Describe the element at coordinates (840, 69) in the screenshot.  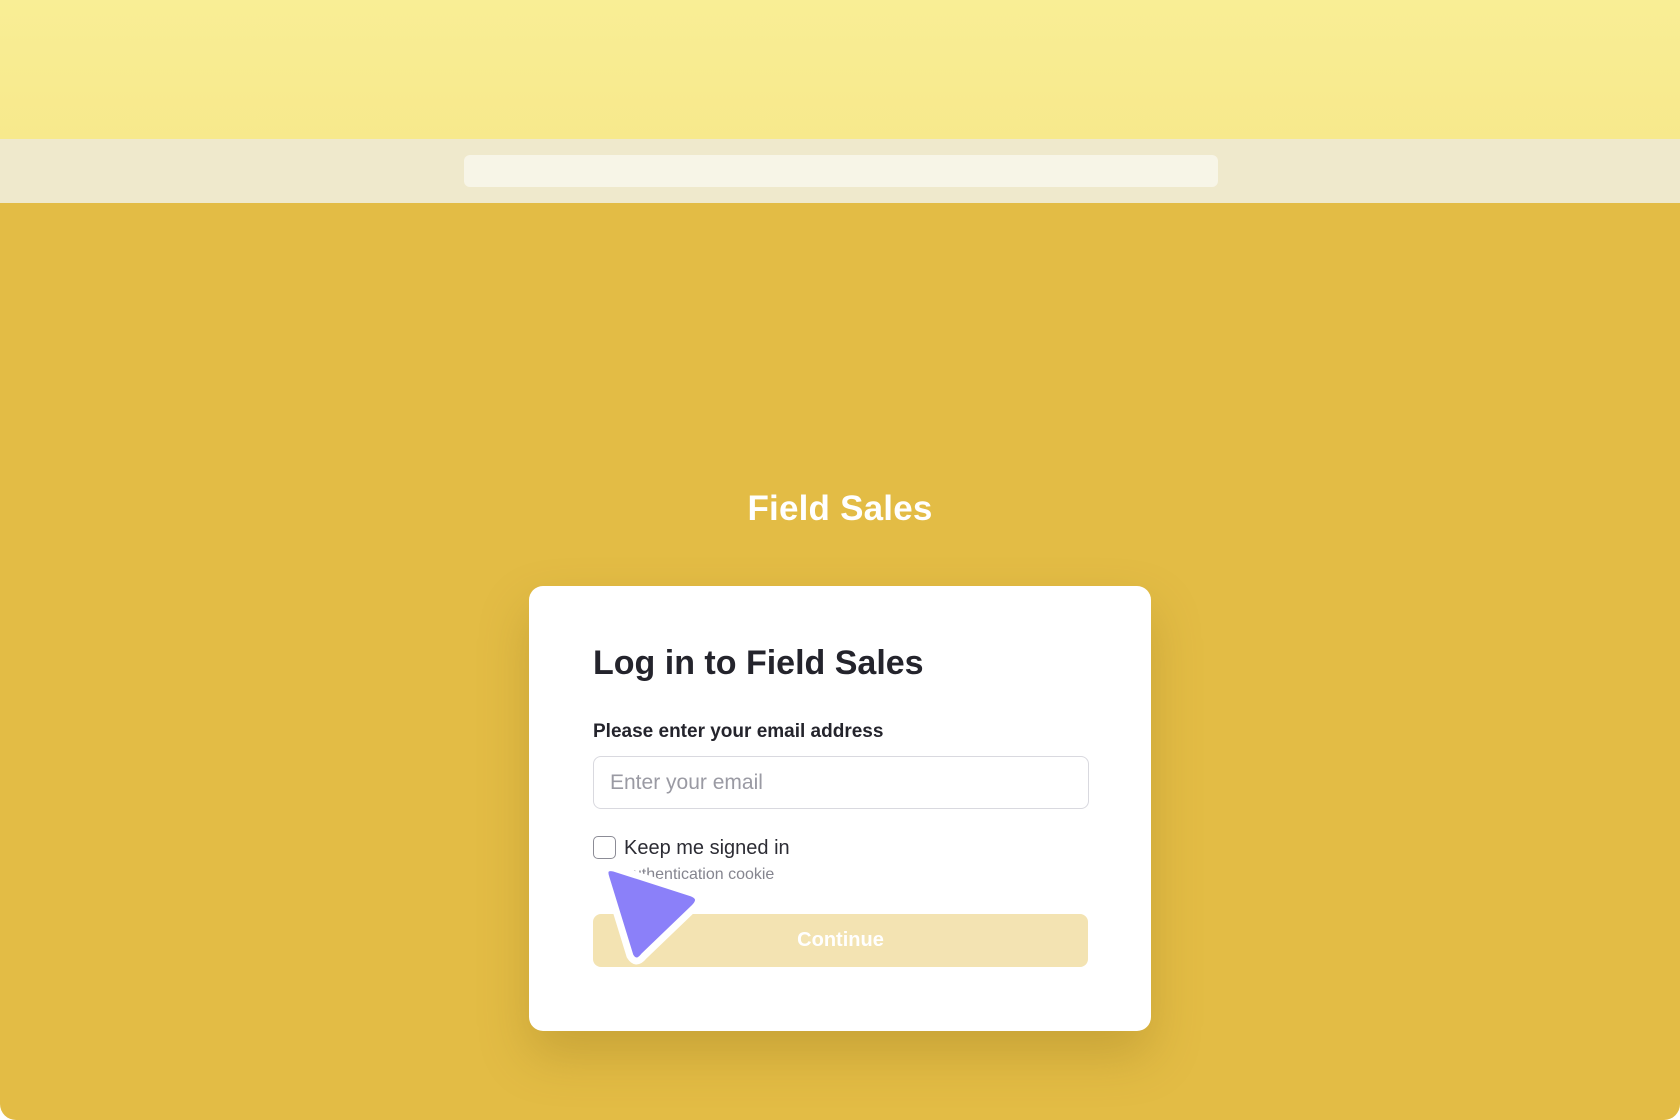
I see `browser-top-band` at that location.